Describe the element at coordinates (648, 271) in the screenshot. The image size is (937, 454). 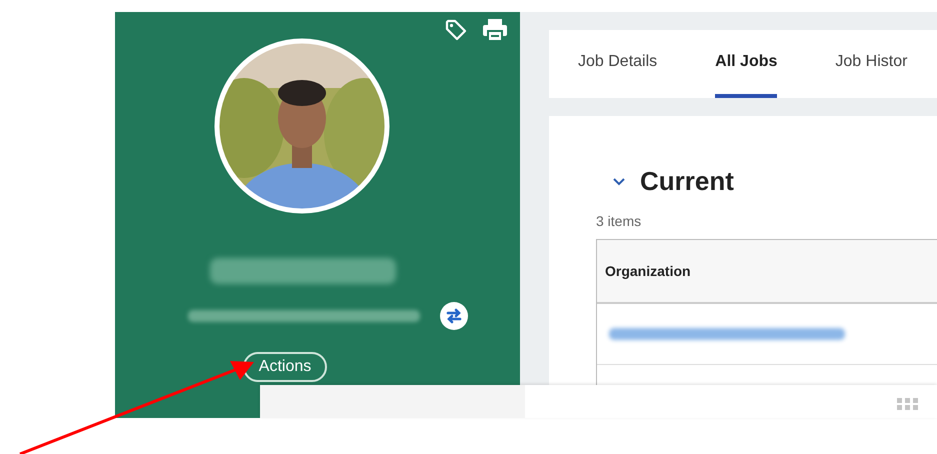
I see `column-header: Organization` at that location.